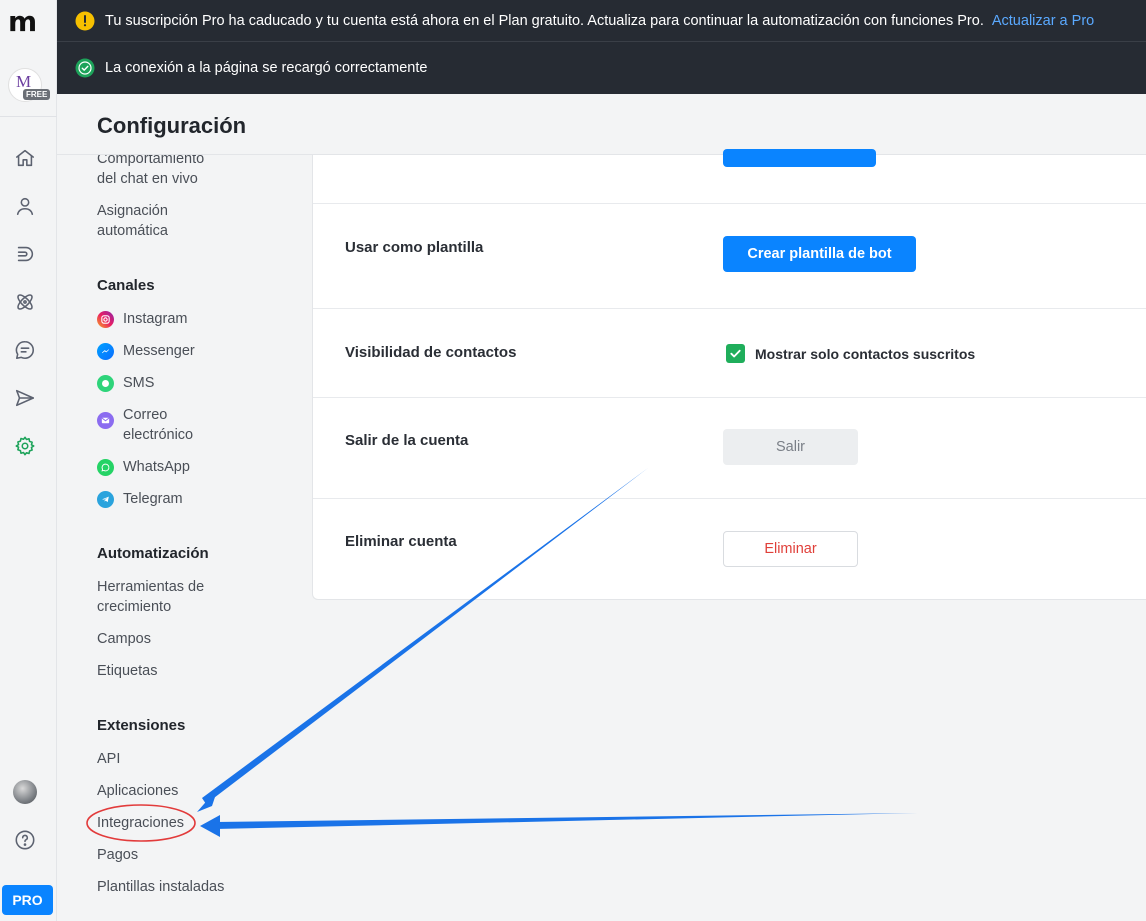 Image resolution: width=1146 pixels, height=921 pixels. Describe the element at coordinates (85, 68) in the screenshot. I see `check-circle-icon` at that location.